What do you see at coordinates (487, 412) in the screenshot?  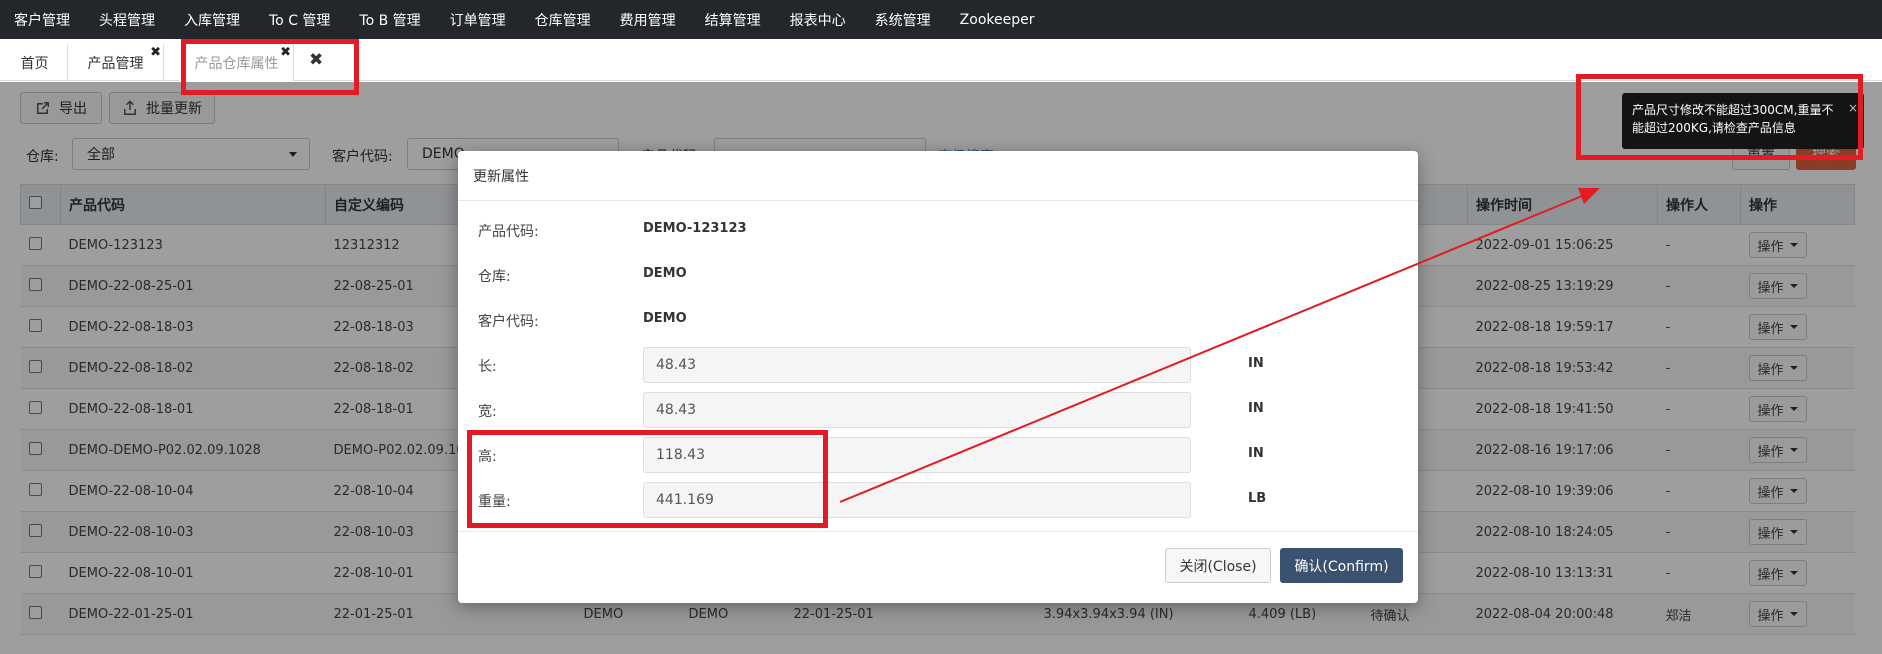 I see `width-label: 宽:` at bounding box center [487, 412].